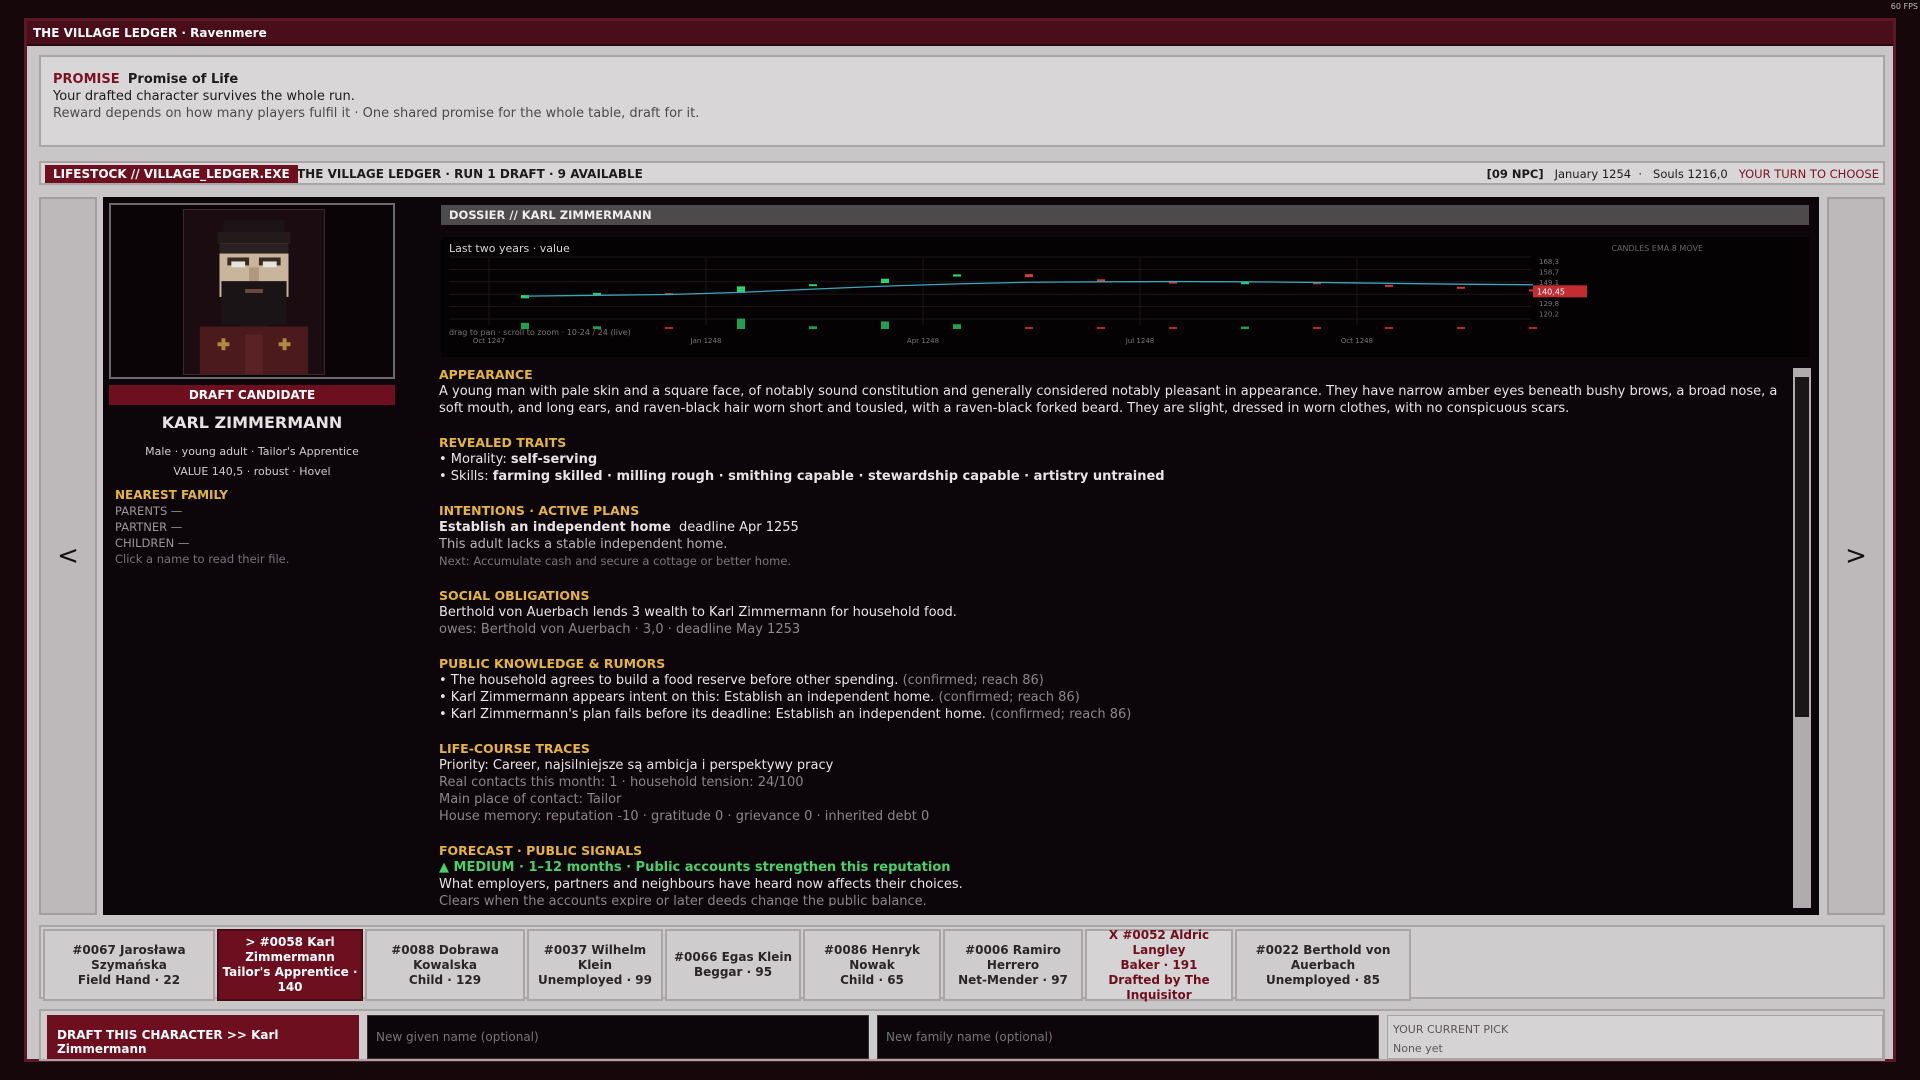  I want to click on obligations-heading: SOCIAL OBLIGATIONS, so click(514, 595).